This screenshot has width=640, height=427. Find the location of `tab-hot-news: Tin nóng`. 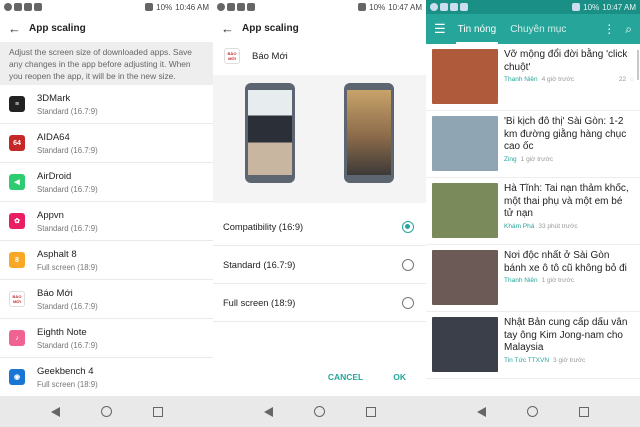

tab-hot-news: Tin nóng is located at coordinates (477, 34).